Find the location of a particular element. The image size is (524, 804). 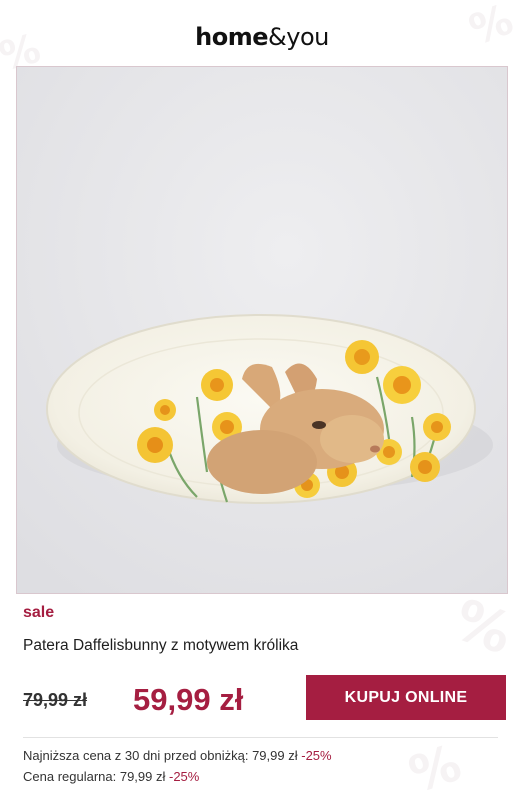

brand-logo: home&you is located at coordinates (262, 37).